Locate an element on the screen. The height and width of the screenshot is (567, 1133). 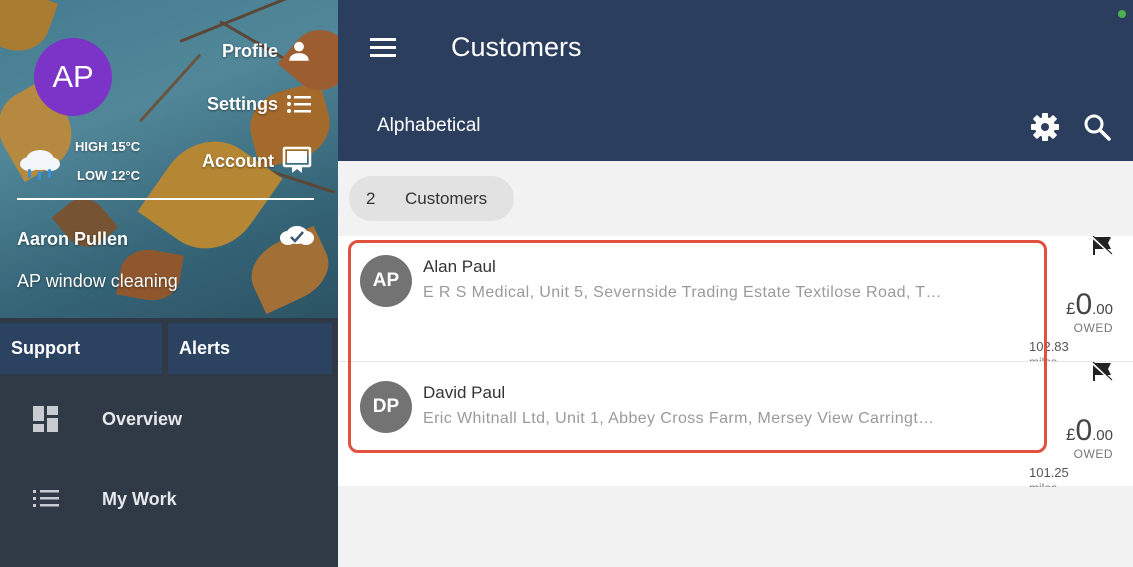
settings-link: Settings is located at coordinates (259, 104).